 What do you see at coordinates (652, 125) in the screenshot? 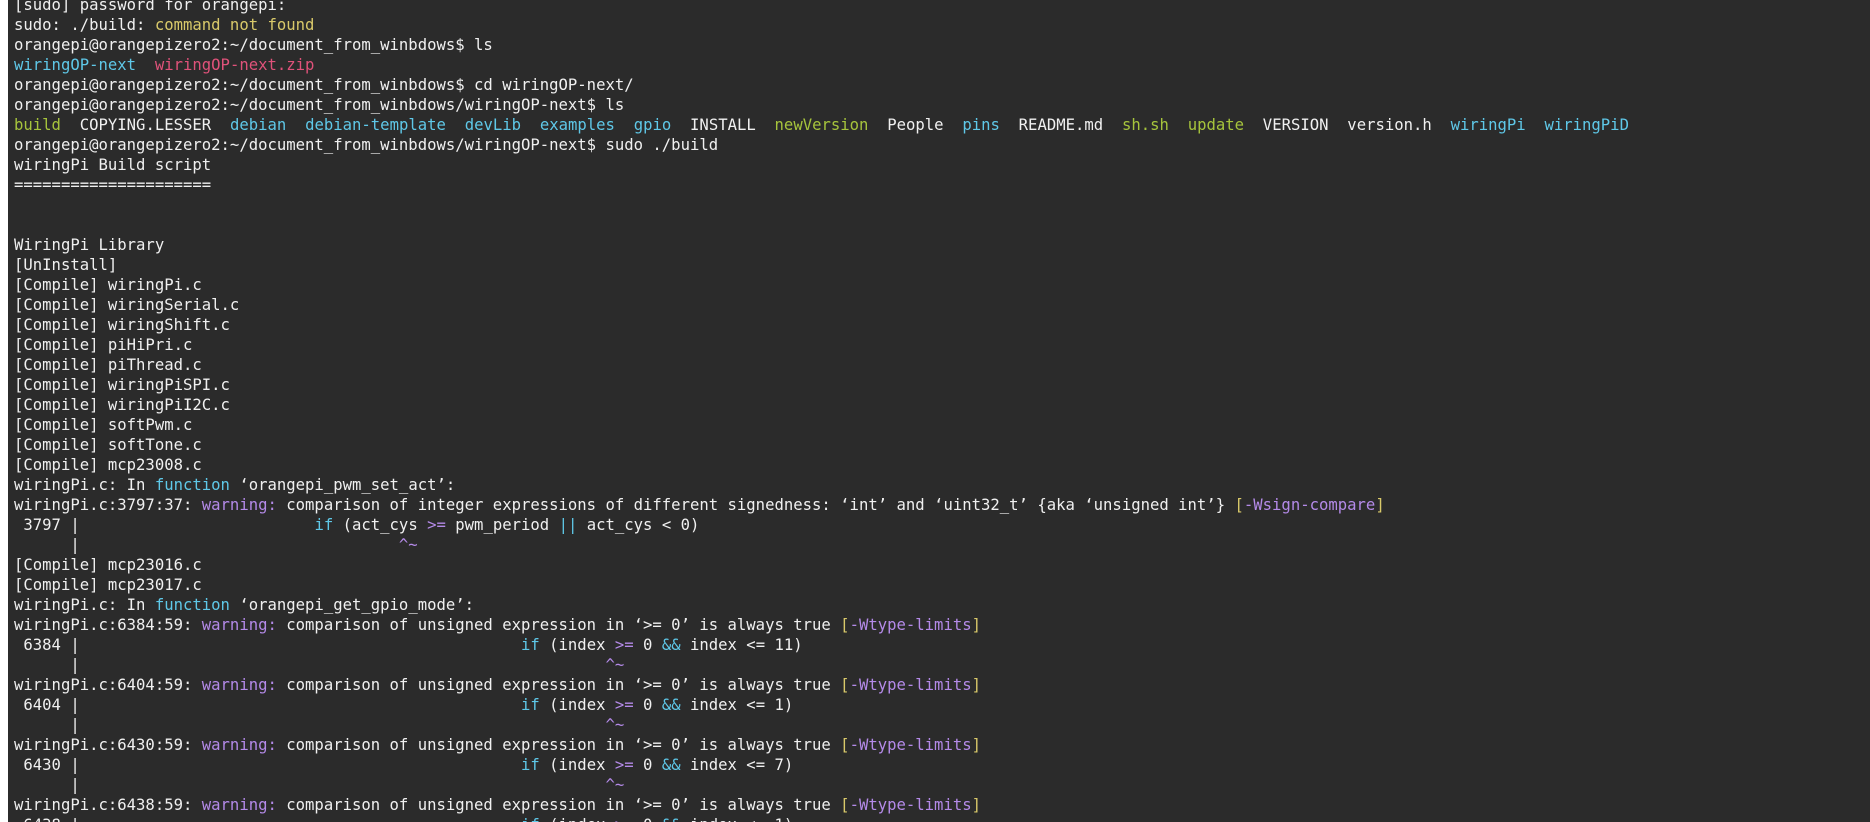
I see `terminal-text-segment: gpio` at bounding box center [652, 125].